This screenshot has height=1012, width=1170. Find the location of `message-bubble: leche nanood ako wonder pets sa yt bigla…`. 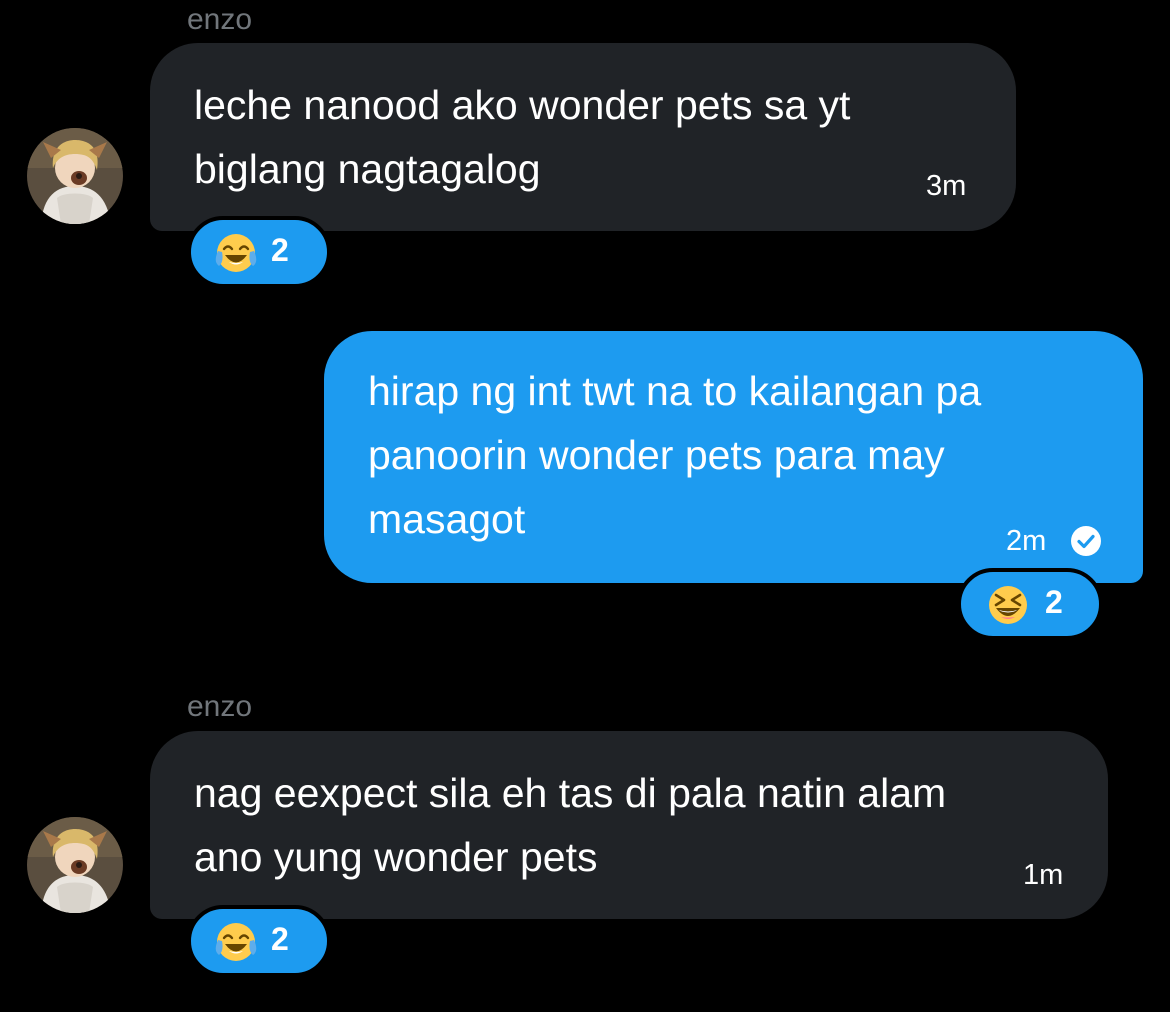

message-bubble: leche nanood ako wonder pets sa yt bigla… is located at coordinates (583, 137).